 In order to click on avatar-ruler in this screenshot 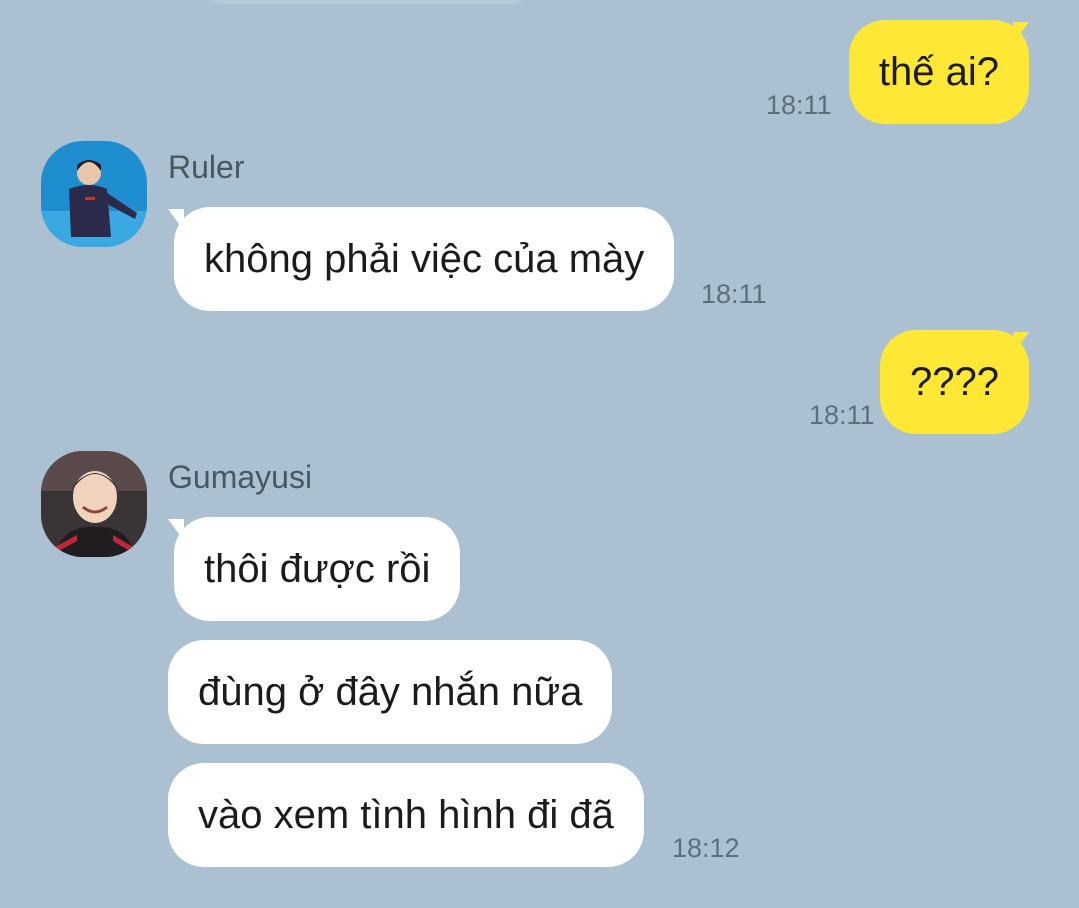, I will do `click(94, 194)`.